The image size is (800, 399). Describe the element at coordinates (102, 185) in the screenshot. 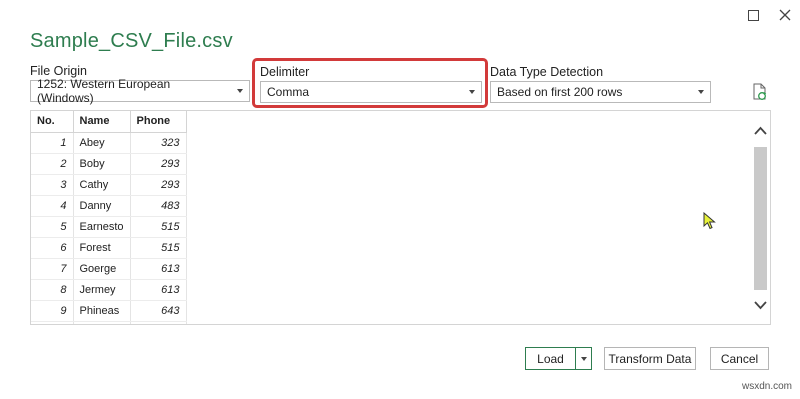

I see `cell-name: Cathy` at that location.